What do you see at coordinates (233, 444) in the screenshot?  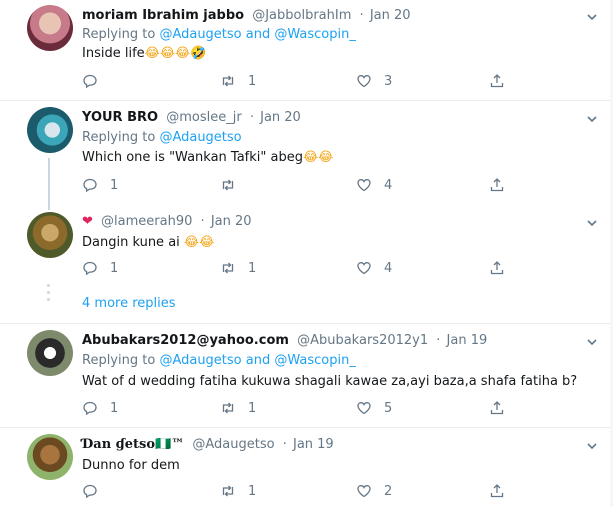 I see `handle: @Adaugetso` at bounding box center [233, 444].